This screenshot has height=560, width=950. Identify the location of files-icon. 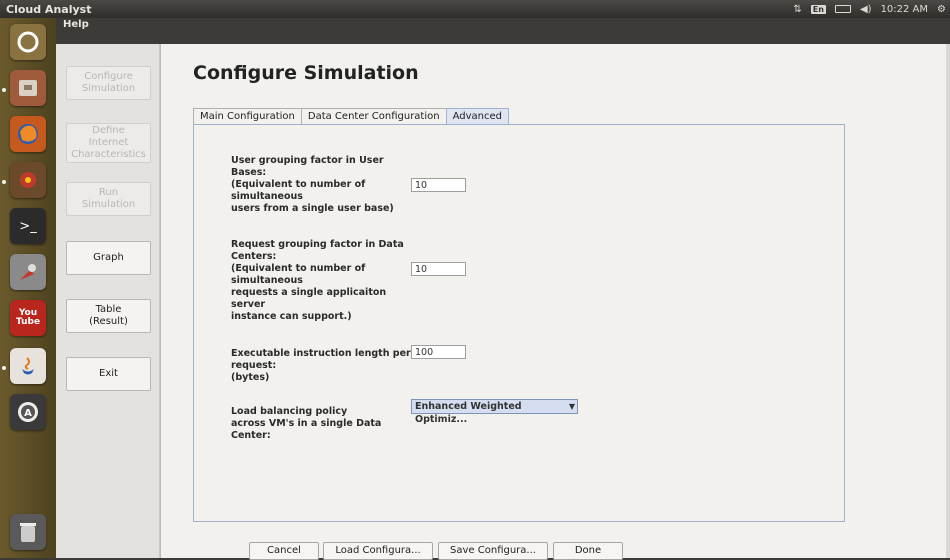
(28, 88).